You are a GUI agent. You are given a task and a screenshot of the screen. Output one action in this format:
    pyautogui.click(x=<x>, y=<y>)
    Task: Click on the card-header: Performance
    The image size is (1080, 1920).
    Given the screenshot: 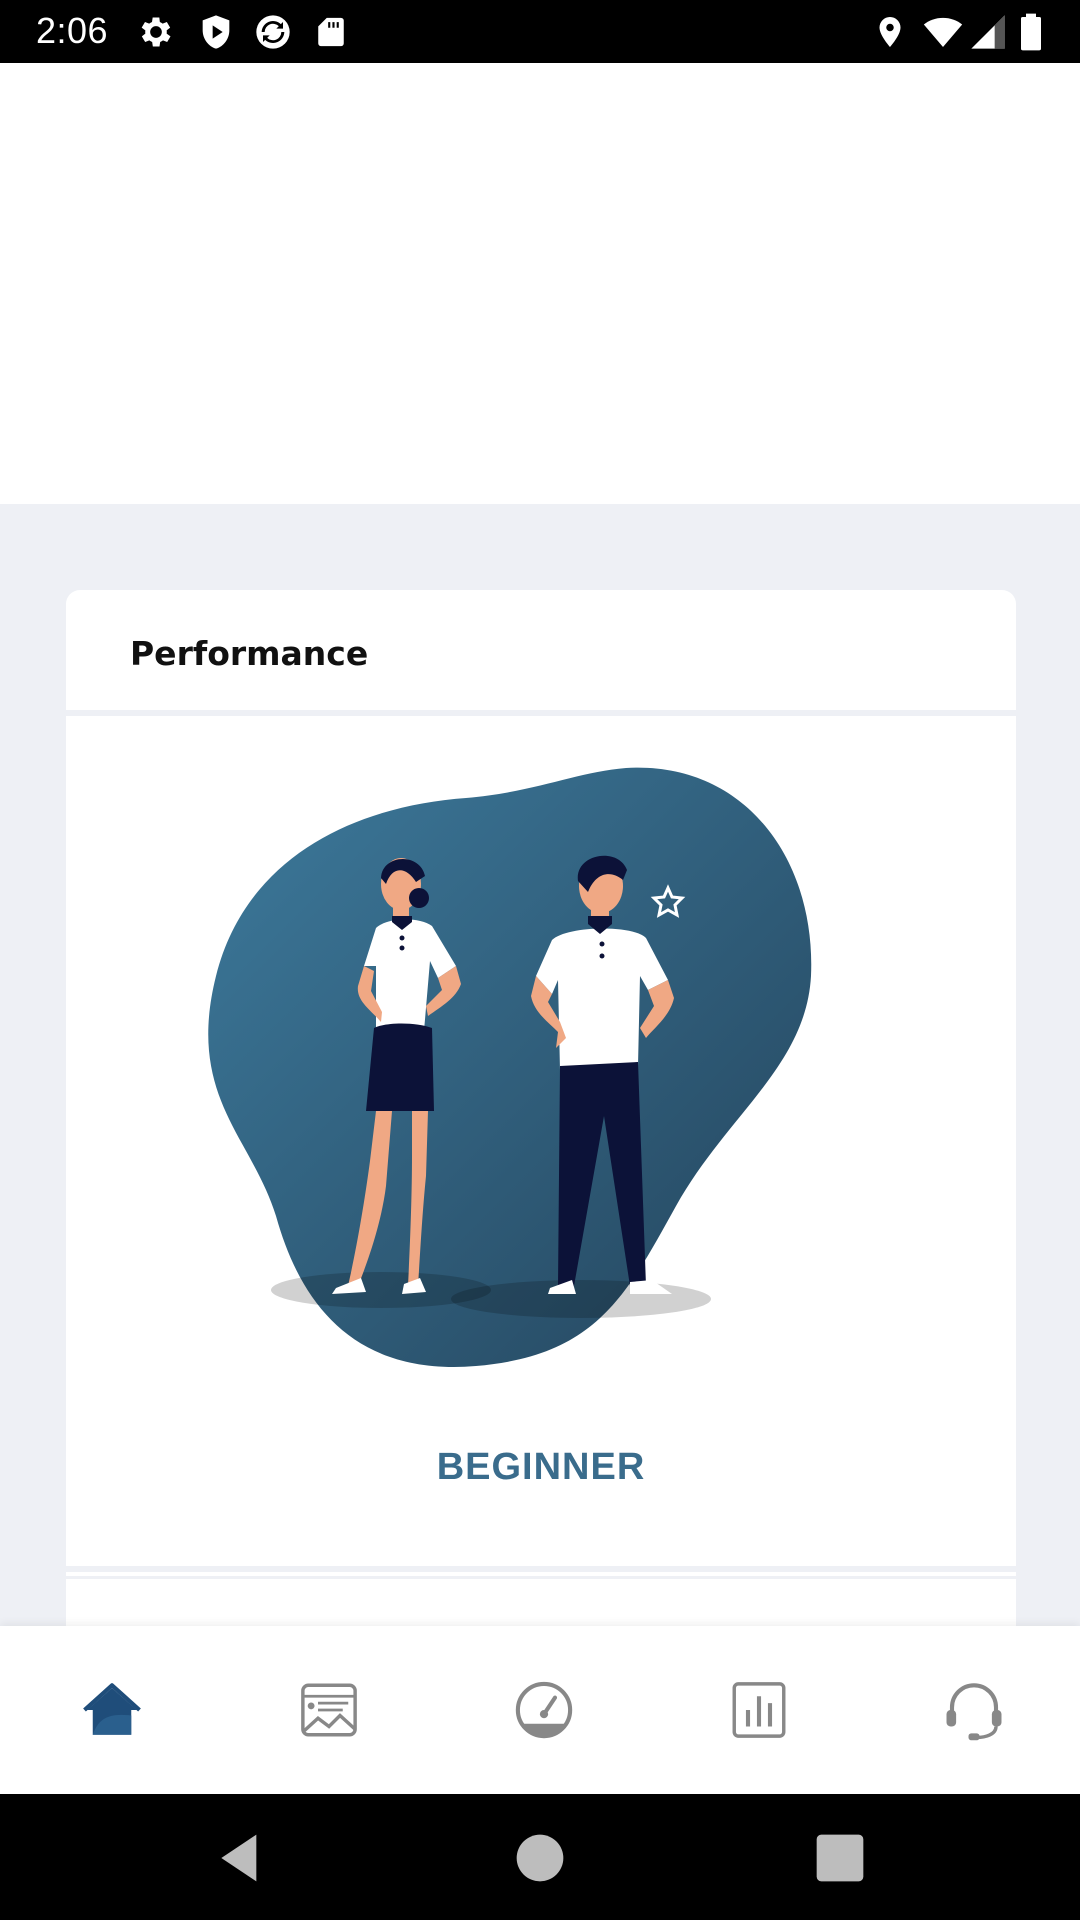 What is the action you would take?
    pyautogui.click(x=541, y=650)
    